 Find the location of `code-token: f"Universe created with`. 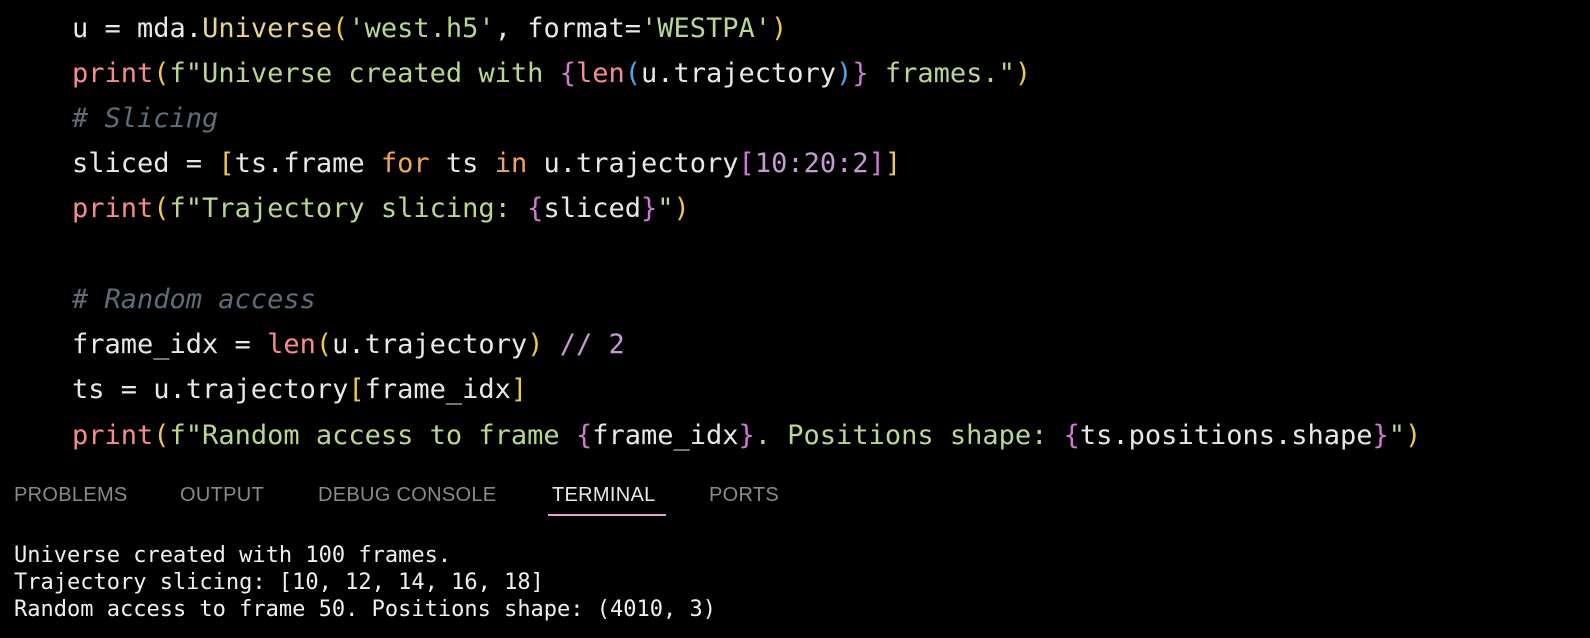

code-token: f"Universe created with is located at coordinates (364, 73).